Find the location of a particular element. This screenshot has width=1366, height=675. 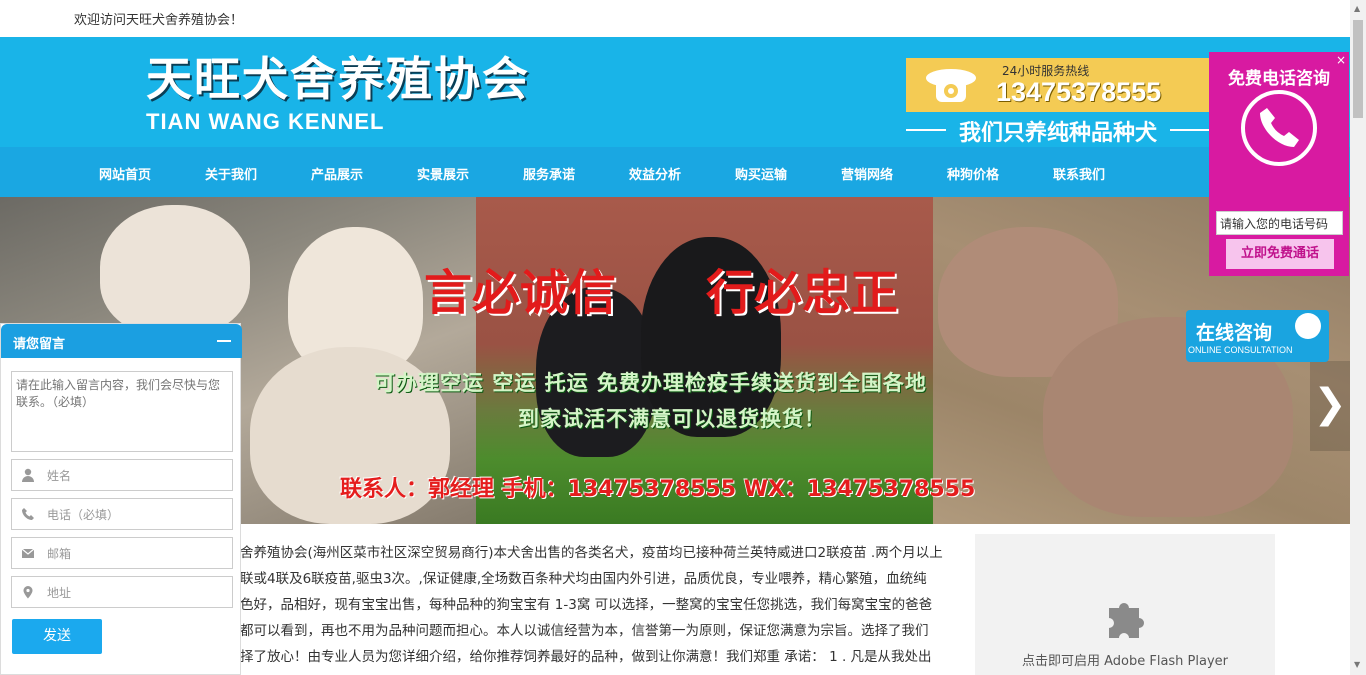

welcome-text: 欢迎访问天旺犬舍养殖协会！ is located at coordinates (159, 20).